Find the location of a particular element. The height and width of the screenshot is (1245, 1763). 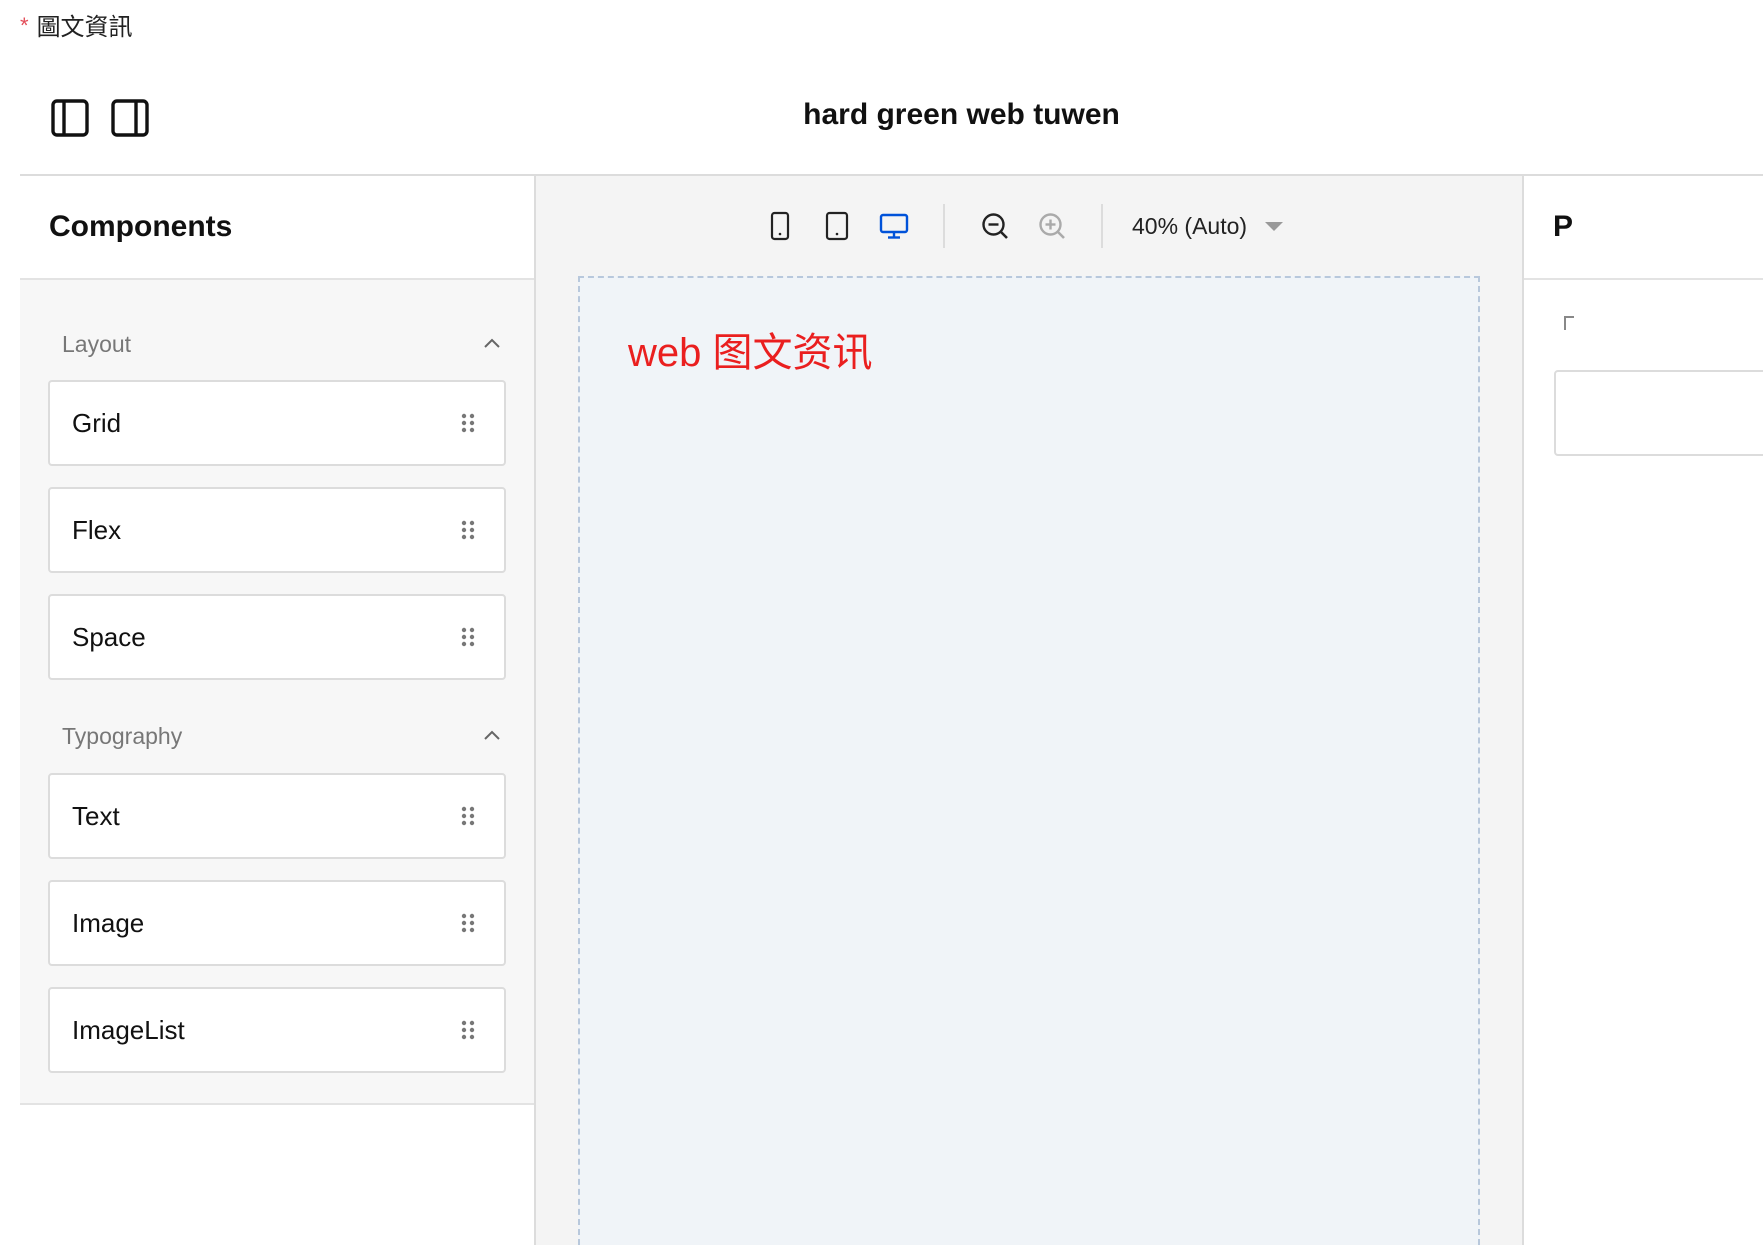

component-image: Image is located at coordinates (277, 923).